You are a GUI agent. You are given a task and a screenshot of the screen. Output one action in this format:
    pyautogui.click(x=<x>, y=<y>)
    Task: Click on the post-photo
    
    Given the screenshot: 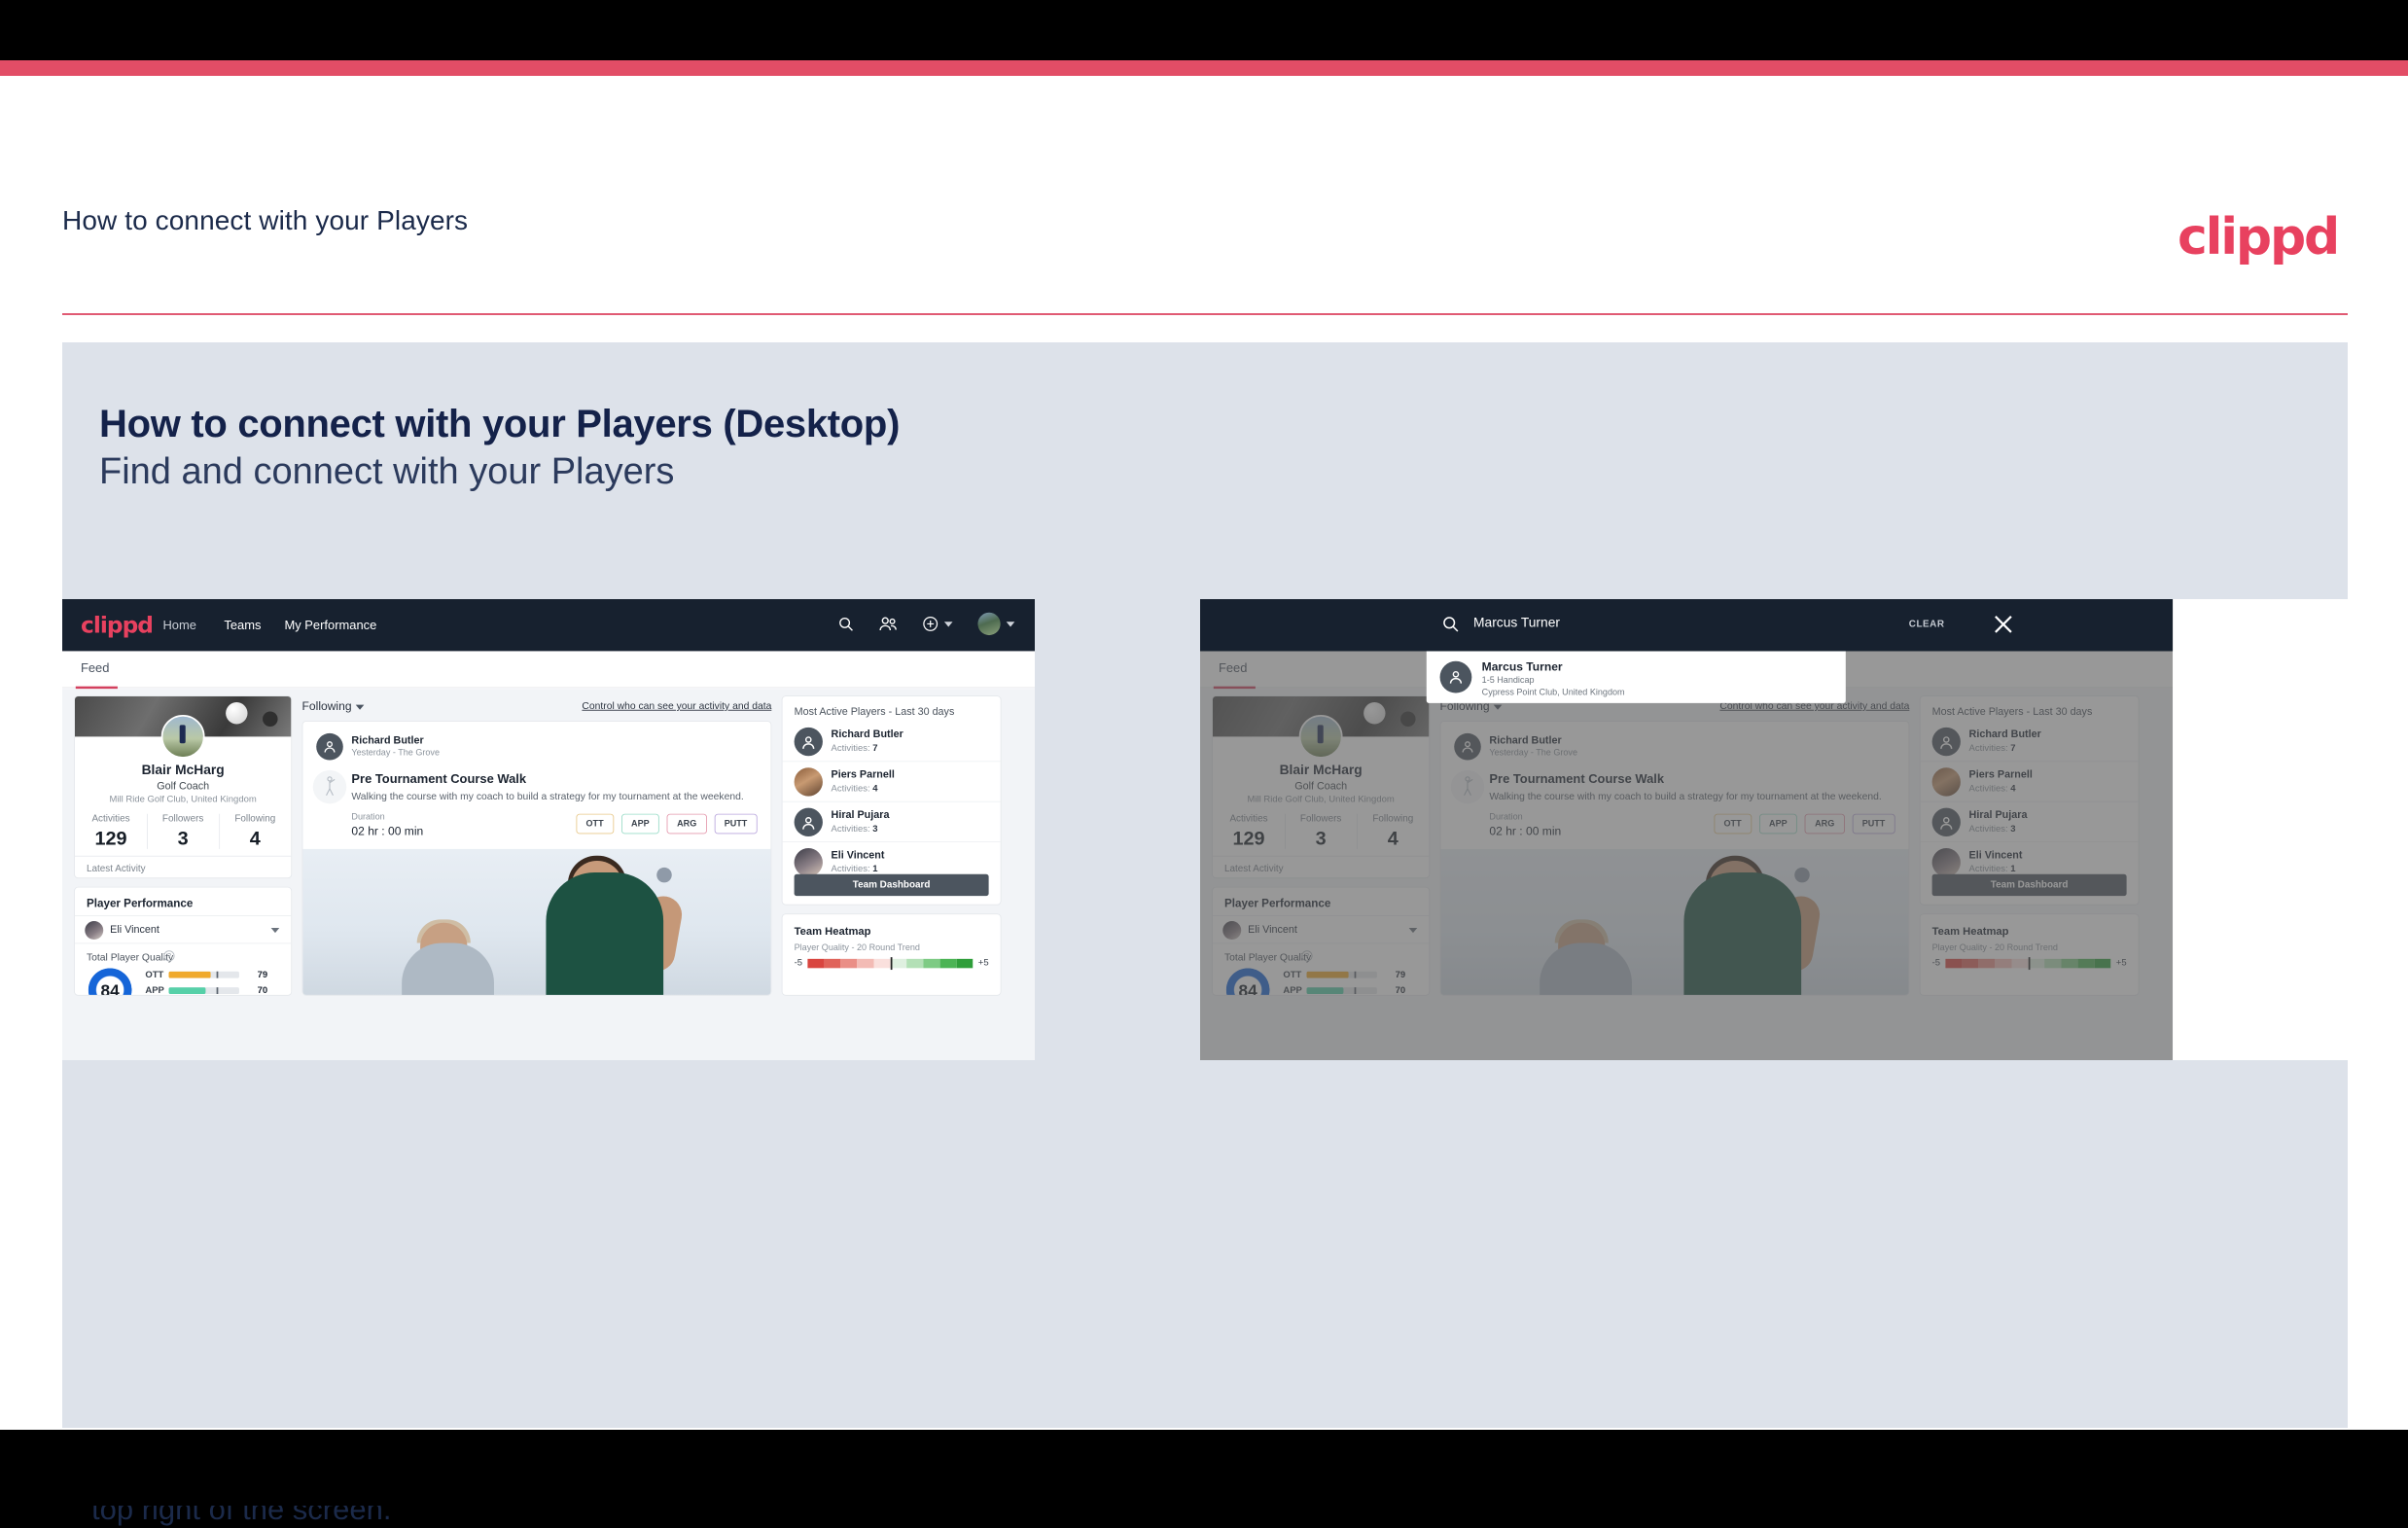 What is the action you would take?
    pyautogui.click(x=536, y=921)
    